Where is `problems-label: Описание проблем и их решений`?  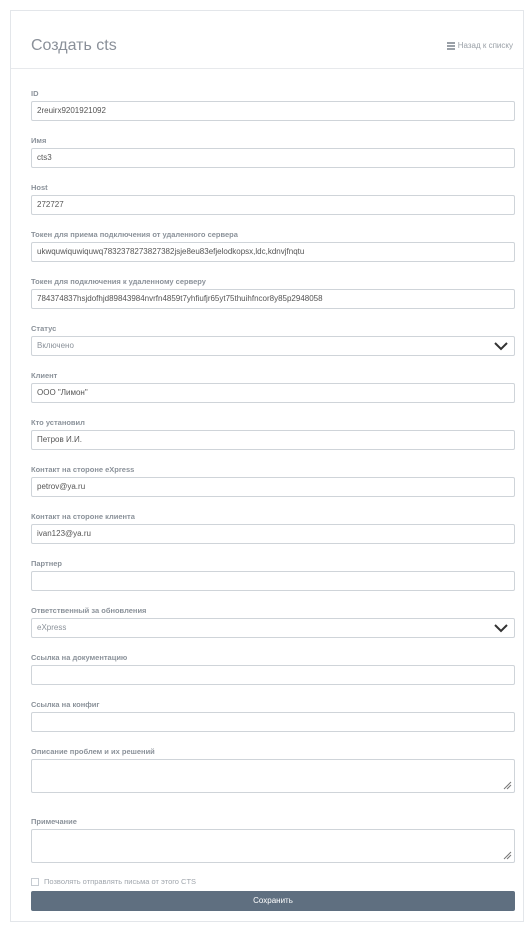 problems-label: Описание проблем и их решений is located at coordinates (93, 751).